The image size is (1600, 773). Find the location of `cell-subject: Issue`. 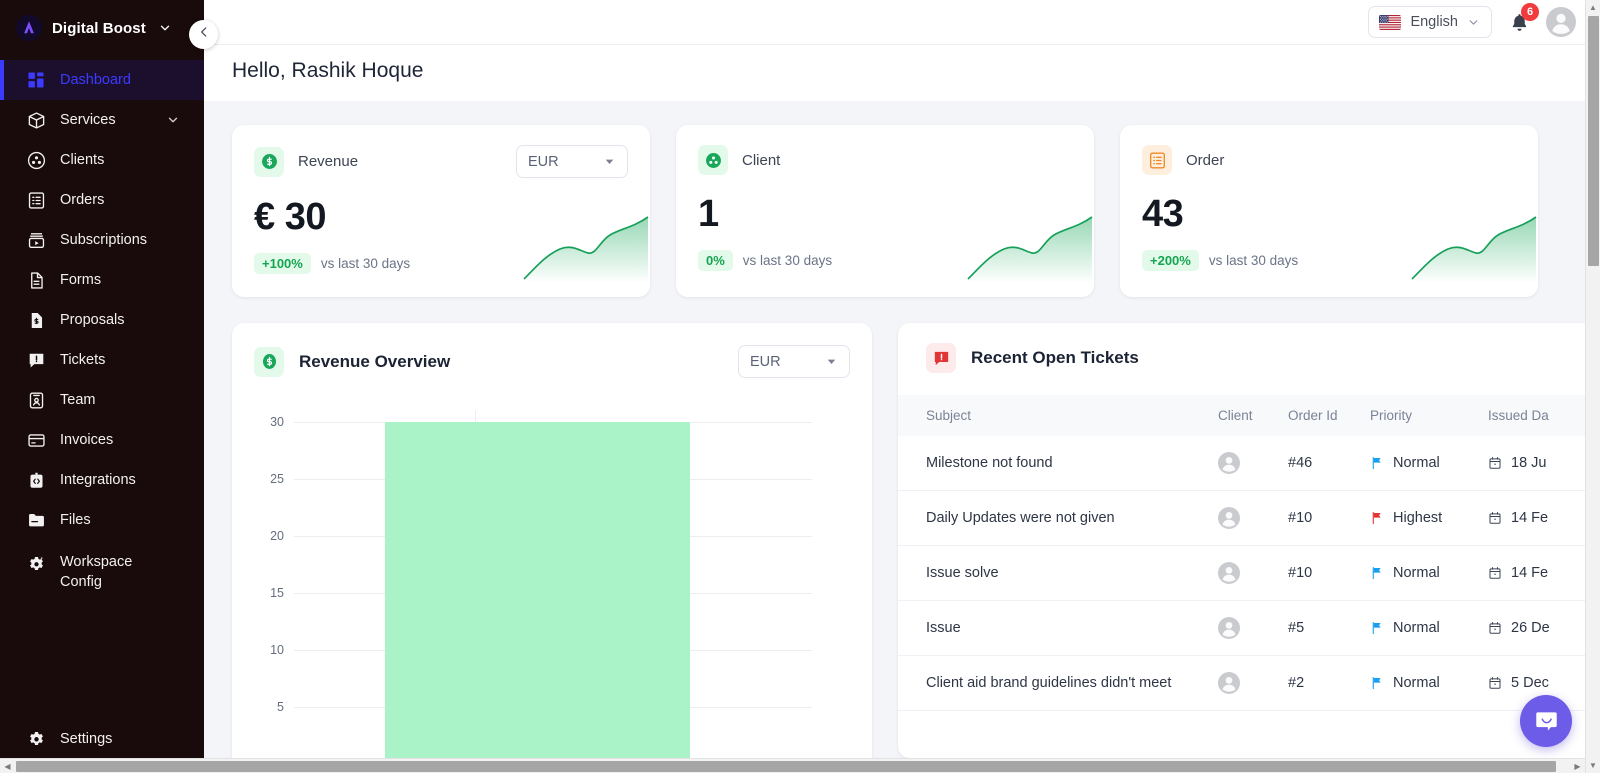

cell-subject: Issue is located at coordinates (1058, 628).